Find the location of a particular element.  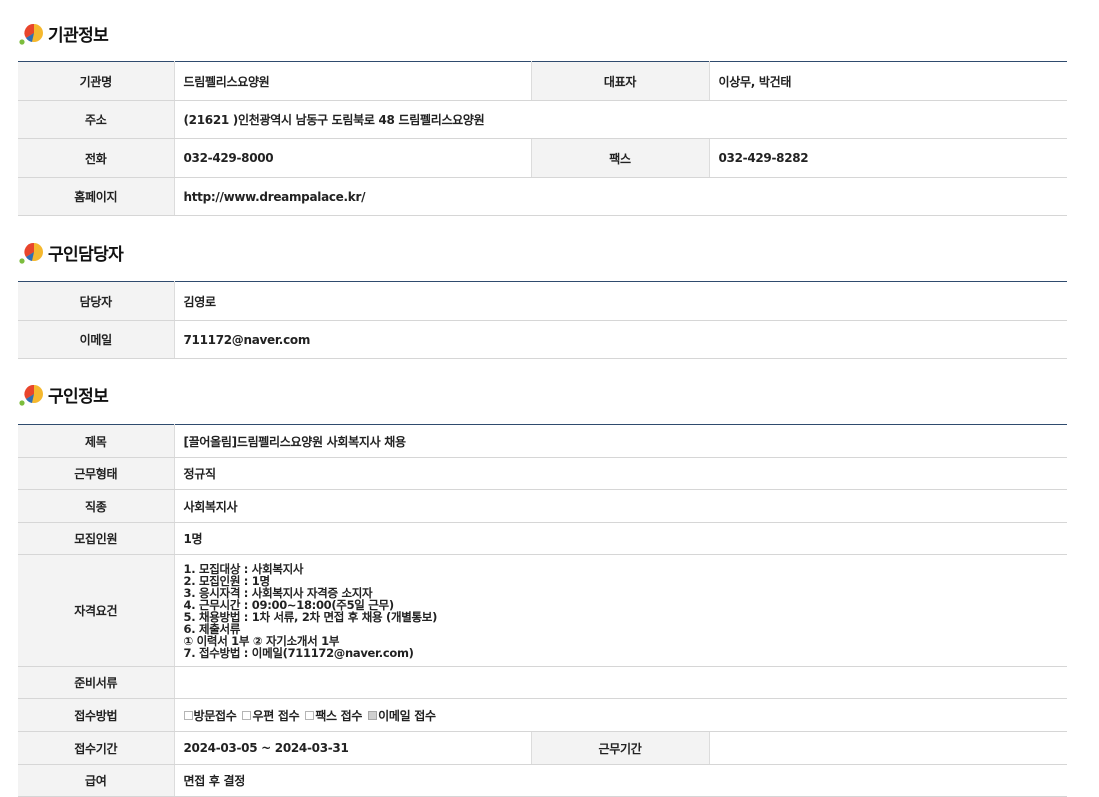

table-row: 이메일 711172@naver.com is located at coordinates (542, 339).